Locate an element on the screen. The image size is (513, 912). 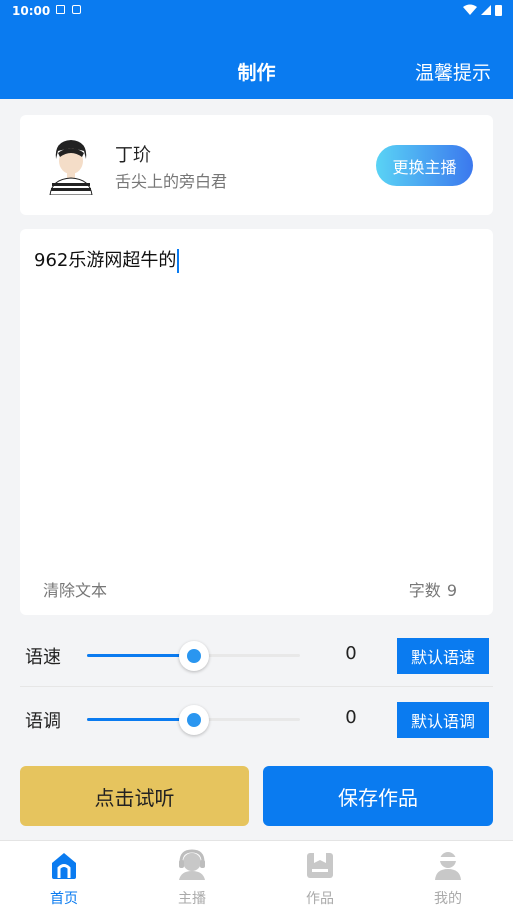
avatar is located at coordinates (71, 167).